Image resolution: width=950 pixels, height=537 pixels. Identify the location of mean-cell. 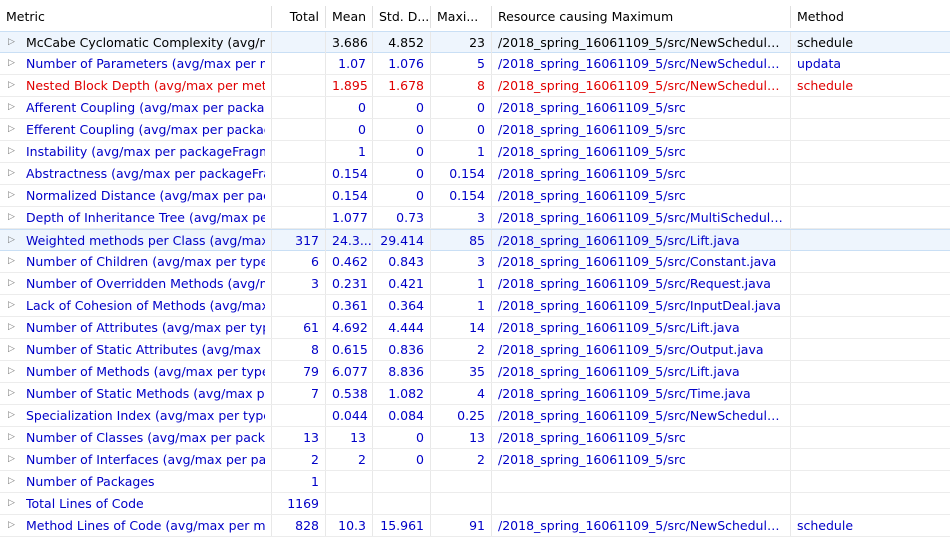
(349, 503).